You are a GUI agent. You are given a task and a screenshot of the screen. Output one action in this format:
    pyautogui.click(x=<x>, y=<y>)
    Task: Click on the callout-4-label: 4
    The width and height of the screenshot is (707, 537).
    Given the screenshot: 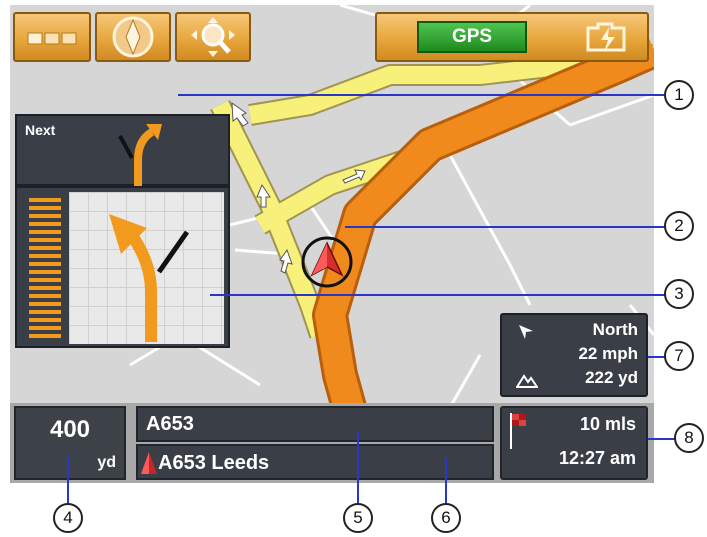 What is the action you would take?
    pyautogui.click(x=68, y=517)
    